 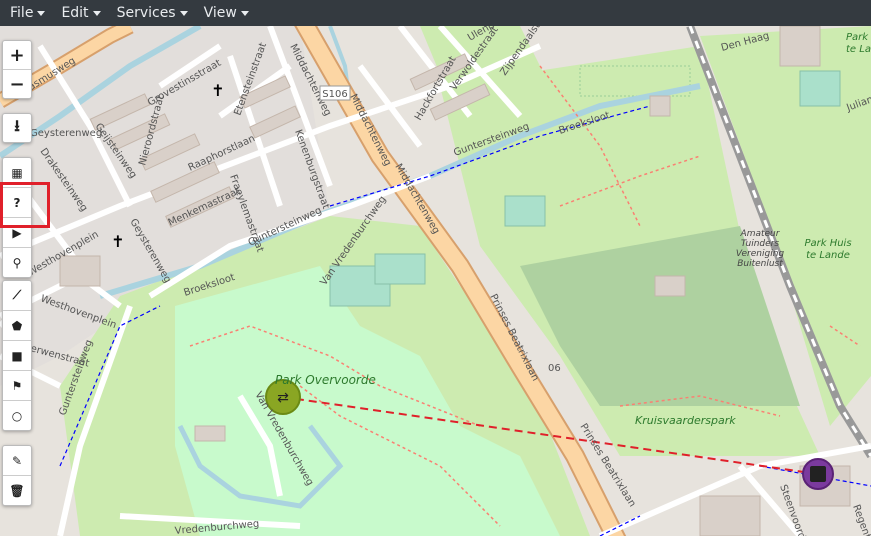 What do you see at coordinates (554, 368) in the screenshot?
I see `label-s106-b: 06` at bounding box center [554, 368].